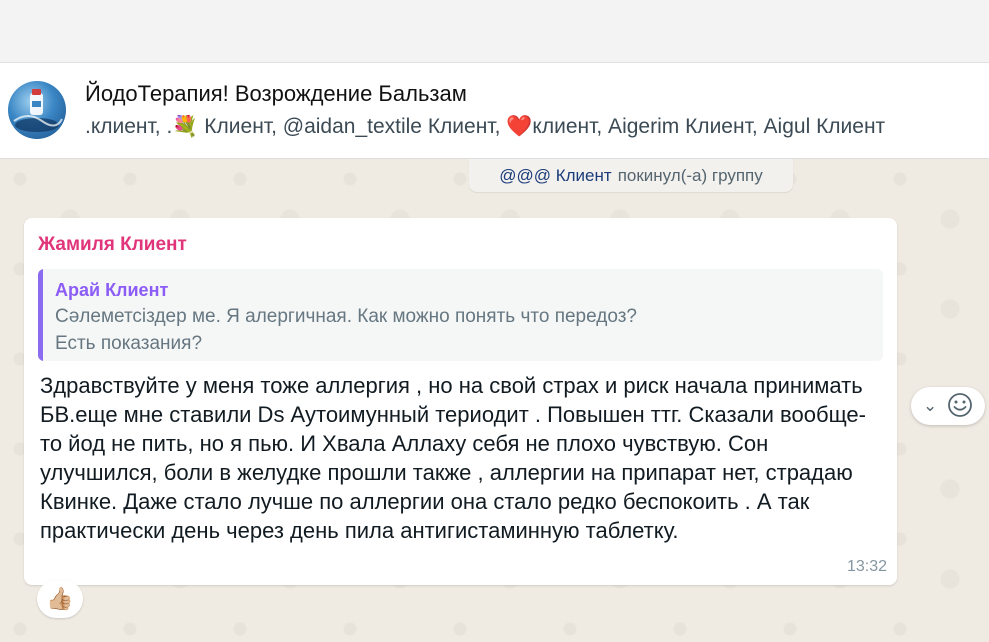 Image resolution: width=989 pixels, height=642 pixels. Describe the element at coordinates (112, 245) in the screenshot. I see `message-sender: Жамиля Клиент` at that location.